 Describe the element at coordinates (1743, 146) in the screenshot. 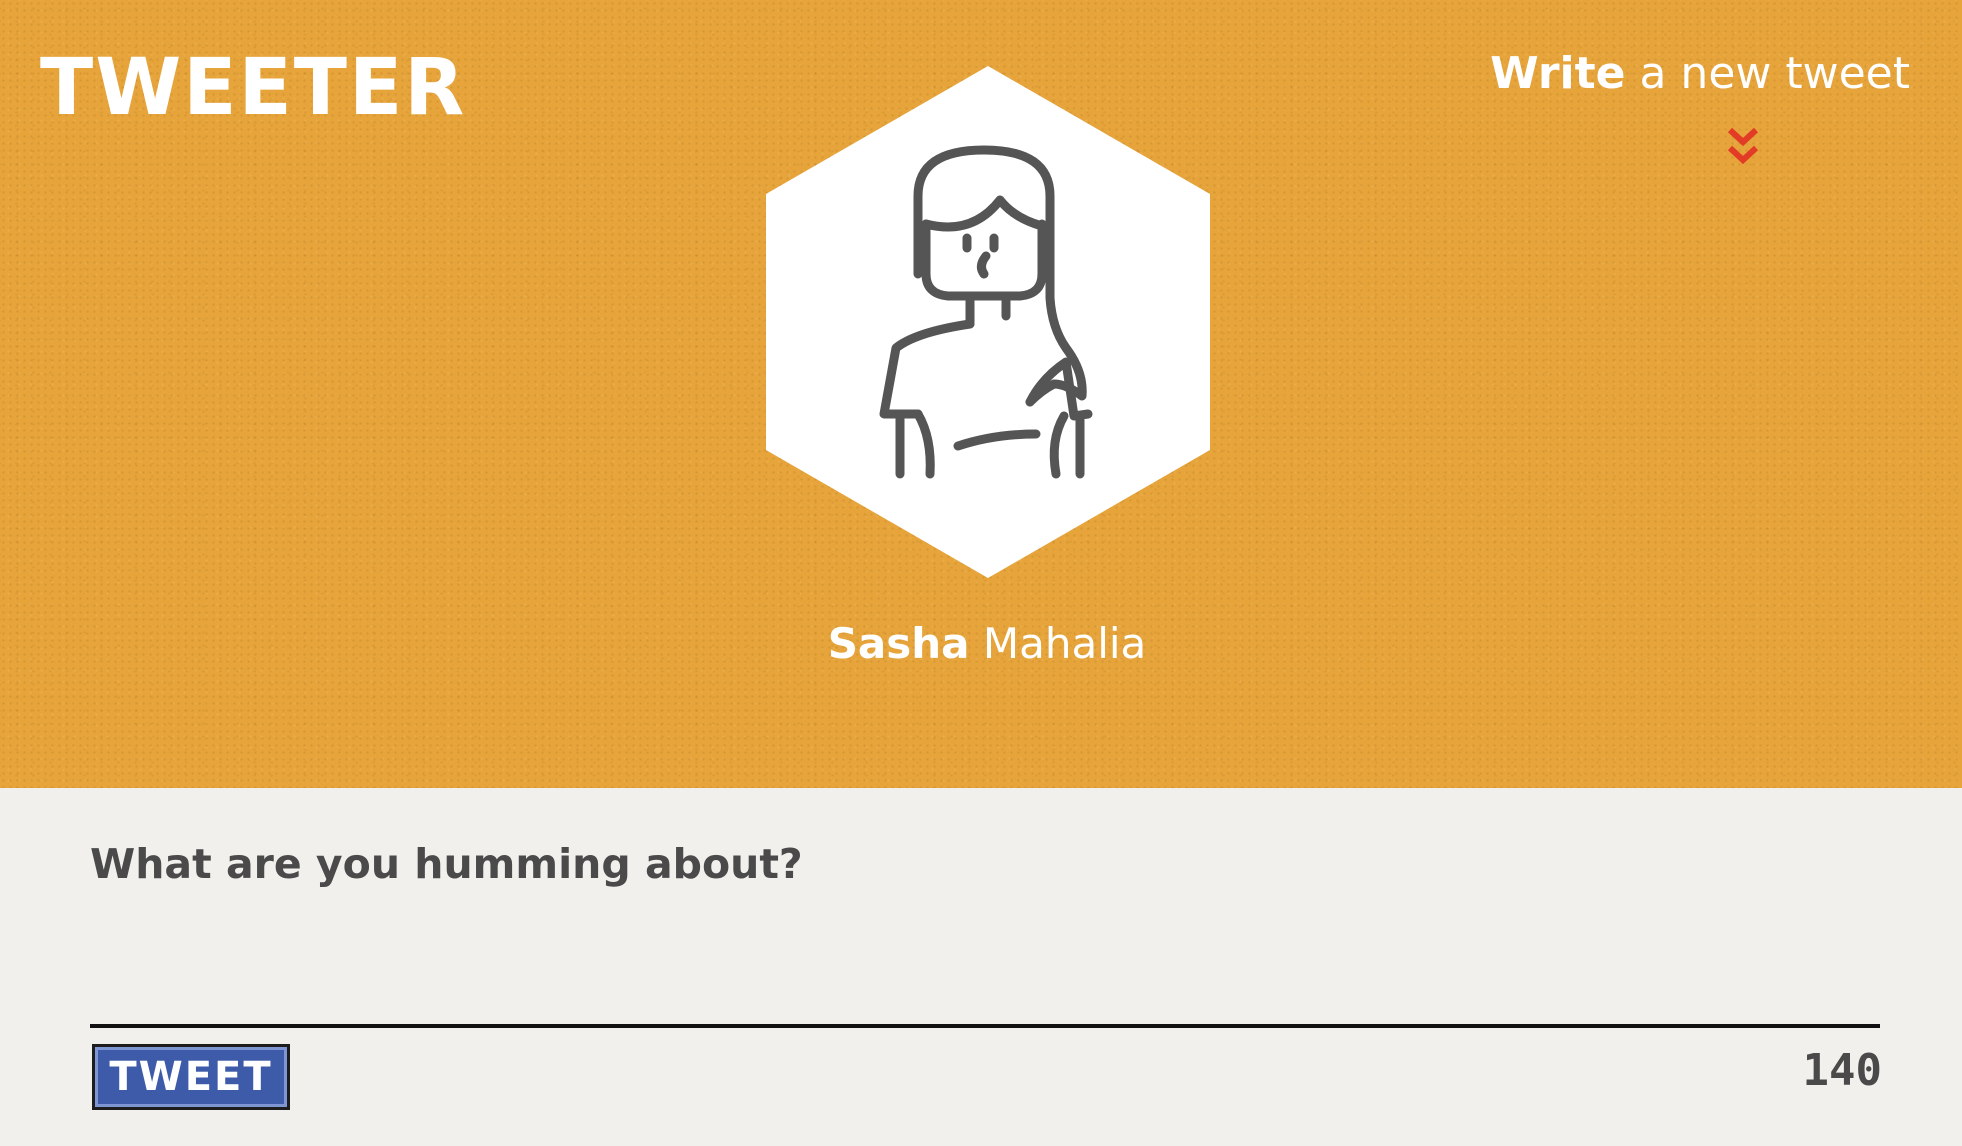

I see `double-chevron-down-icon` at that location.